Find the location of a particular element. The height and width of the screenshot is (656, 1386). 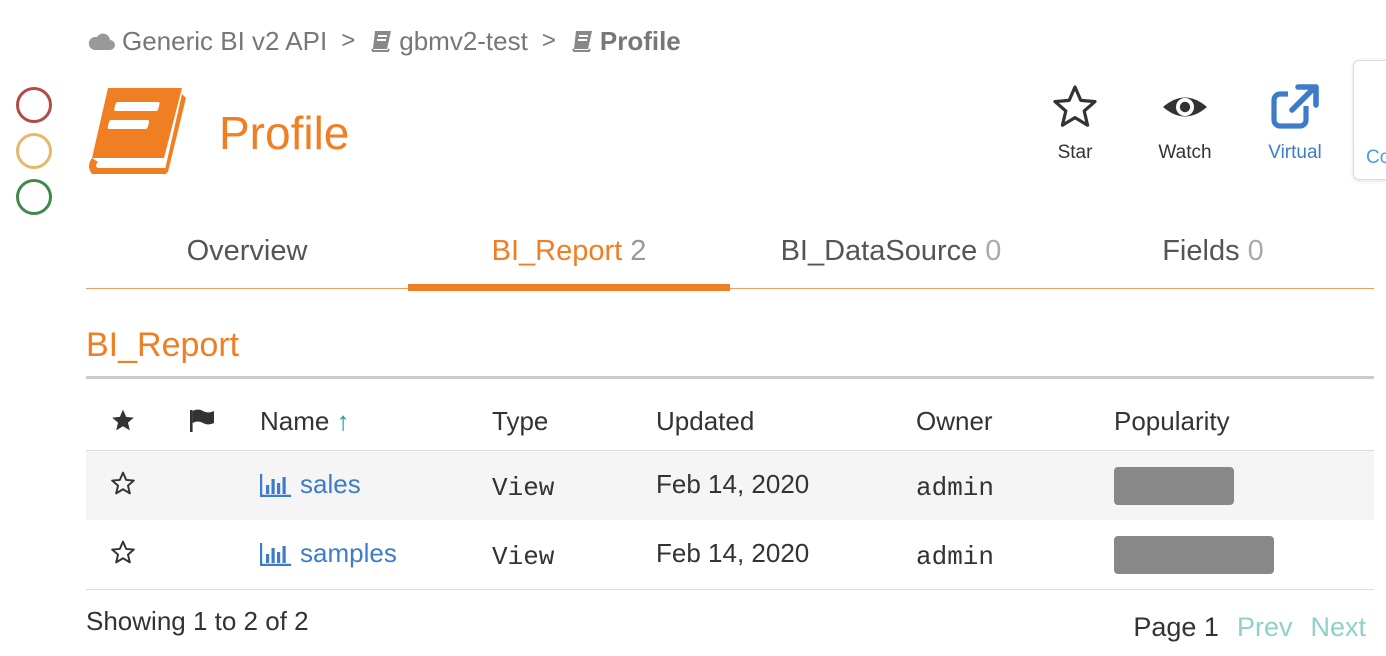

tab-count: 2 is located at coordinates (638, 251).